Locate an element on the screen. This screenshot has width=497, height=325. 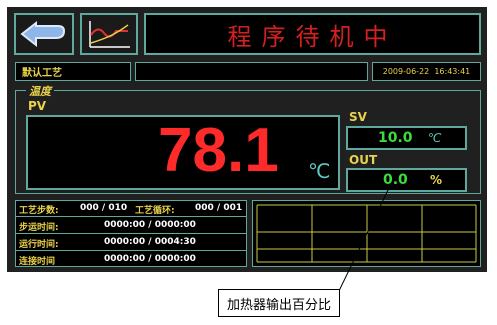
callout-text: 加热器输出百分比 is located at coordinates (278, 305).